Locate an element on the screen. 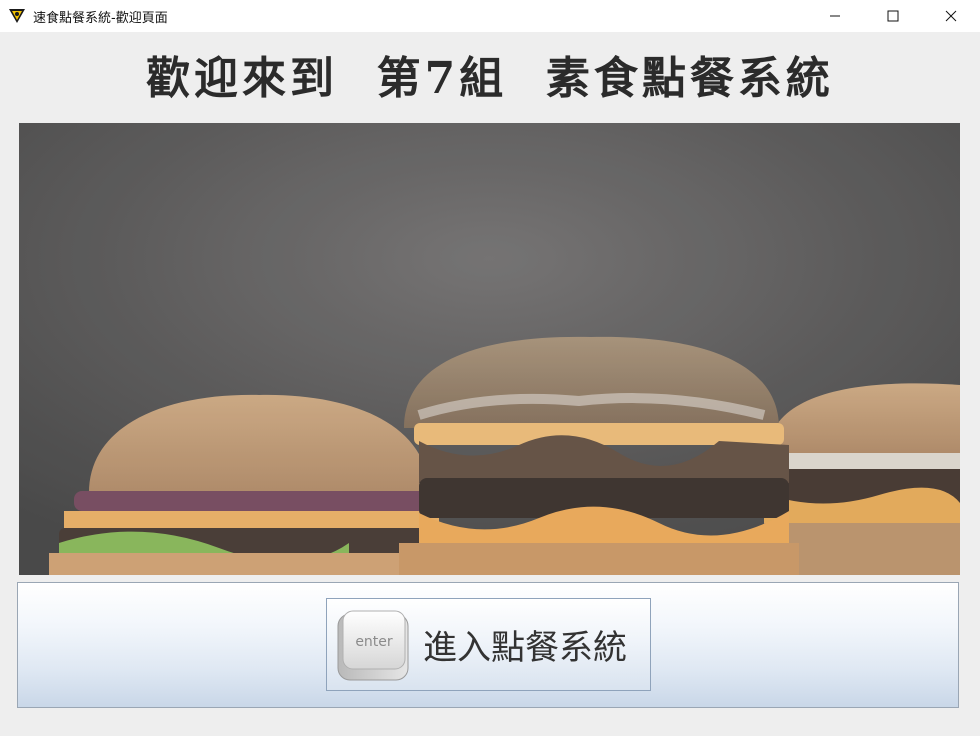  maximize-button is located at coordinates (893, 16).